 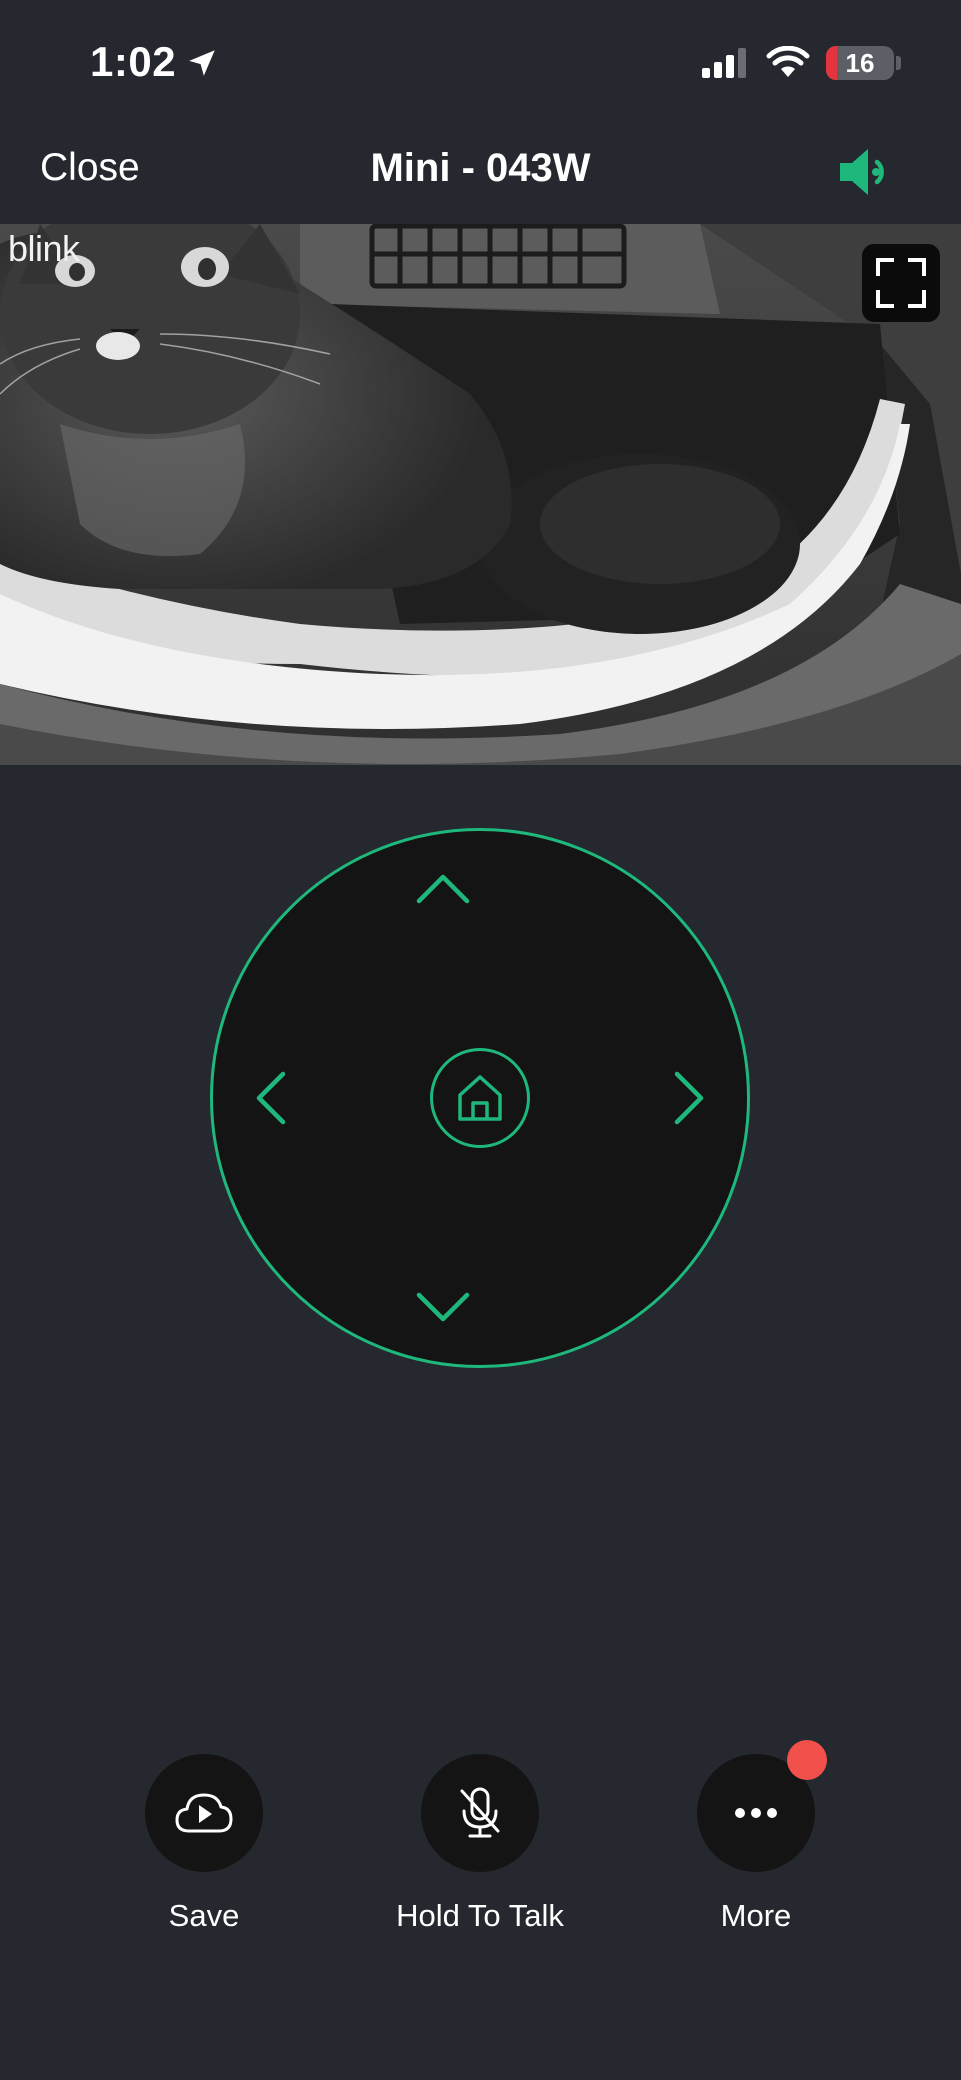 I want to click on hold-to-talk-label: Hold To Talk, so click(x=480, y=1915).